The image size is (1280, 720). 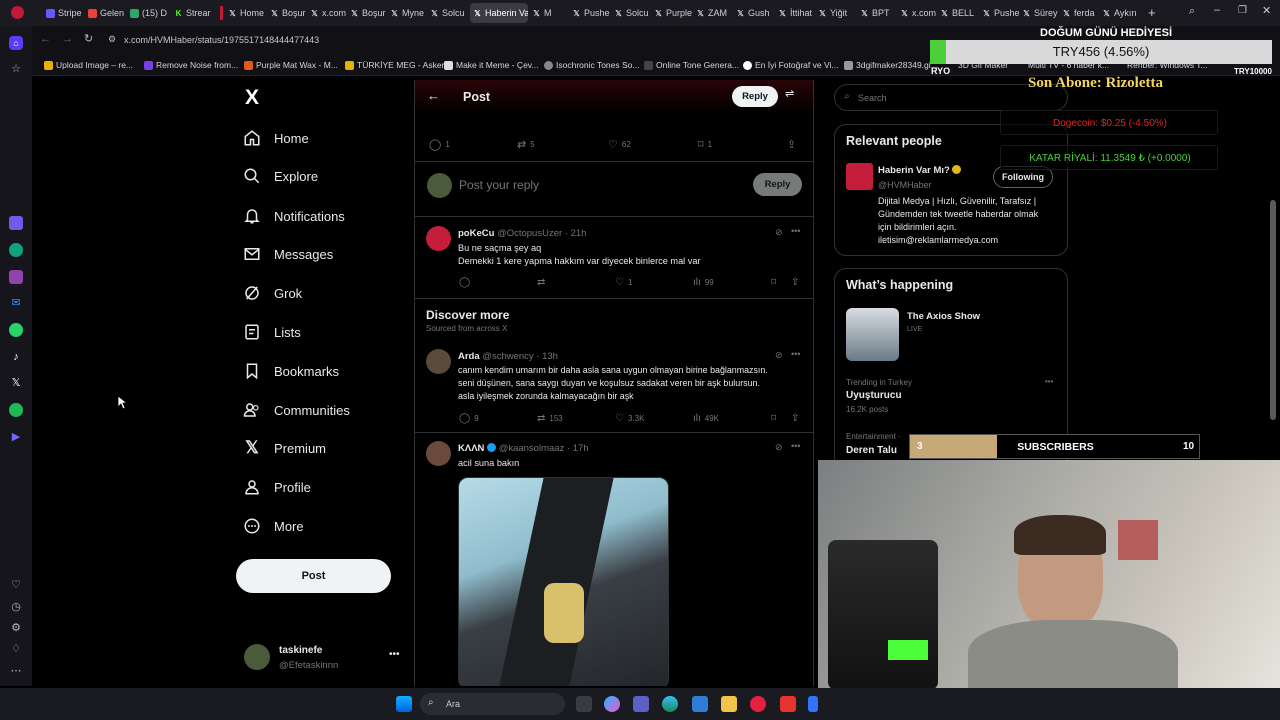 What do you see at coordinates (294, 216) in the screenshot?
I see `nav-notifications: Notifications` at bounding box center [294, 216].